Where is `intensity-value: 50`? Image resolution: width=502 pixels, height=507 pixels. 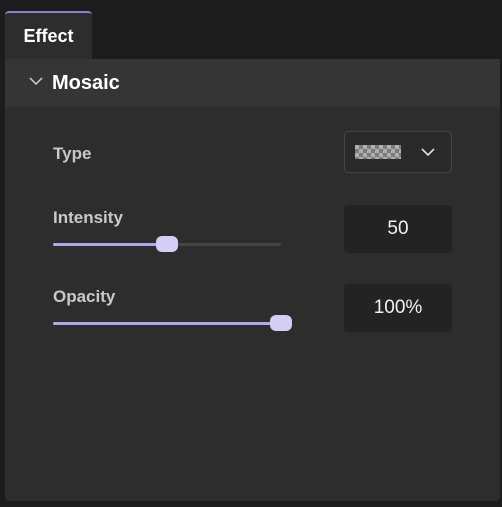 intensity-value: 50 is located at coordinates (398, 228).